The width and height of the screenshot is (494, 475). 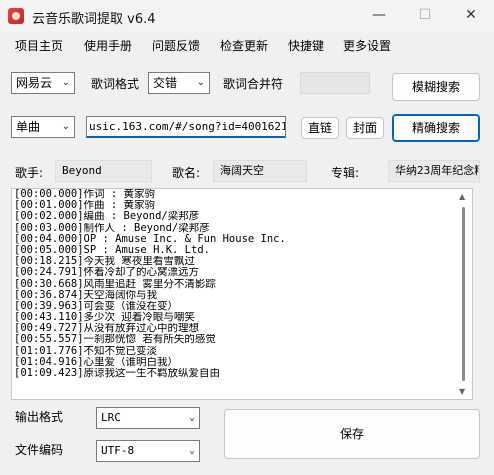 I want to click on lyric-line: [00:30.668]风雨里追赶 雾里分不清影踪, so click(x=115, y=284).